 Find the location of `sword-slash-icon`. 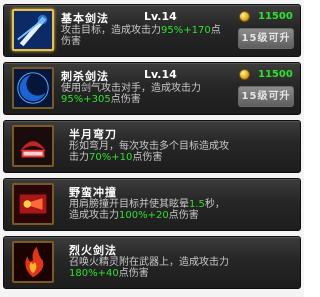

sword-slash-icon is located at coordinates (33, 30).